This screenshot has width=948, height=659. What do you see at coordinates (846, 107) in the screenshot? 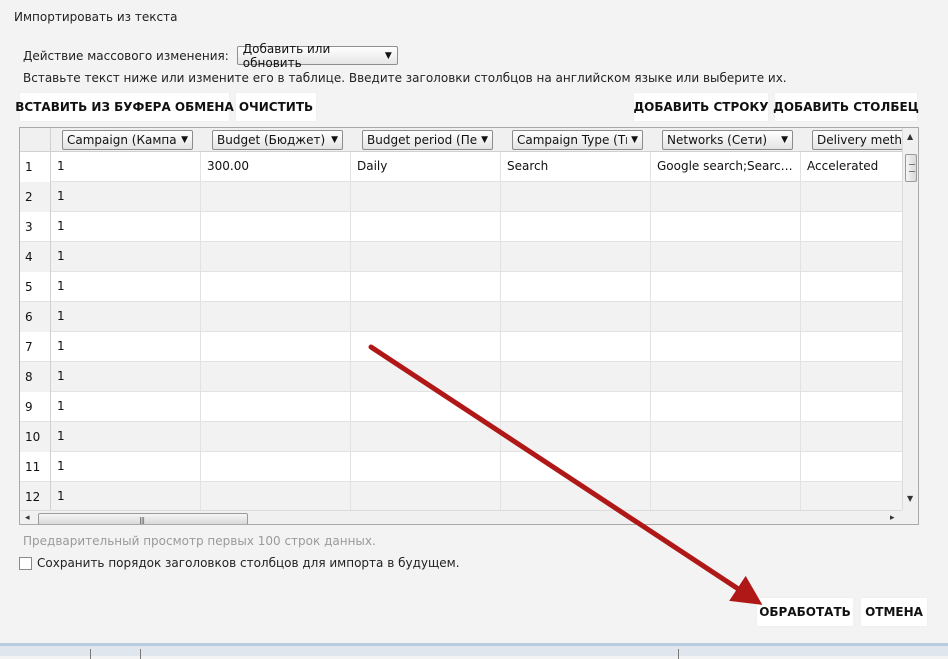
I see `add-column-button: ДОБАВИТЬ СТОЛБЕЦ` at bounding box center [846, 107].